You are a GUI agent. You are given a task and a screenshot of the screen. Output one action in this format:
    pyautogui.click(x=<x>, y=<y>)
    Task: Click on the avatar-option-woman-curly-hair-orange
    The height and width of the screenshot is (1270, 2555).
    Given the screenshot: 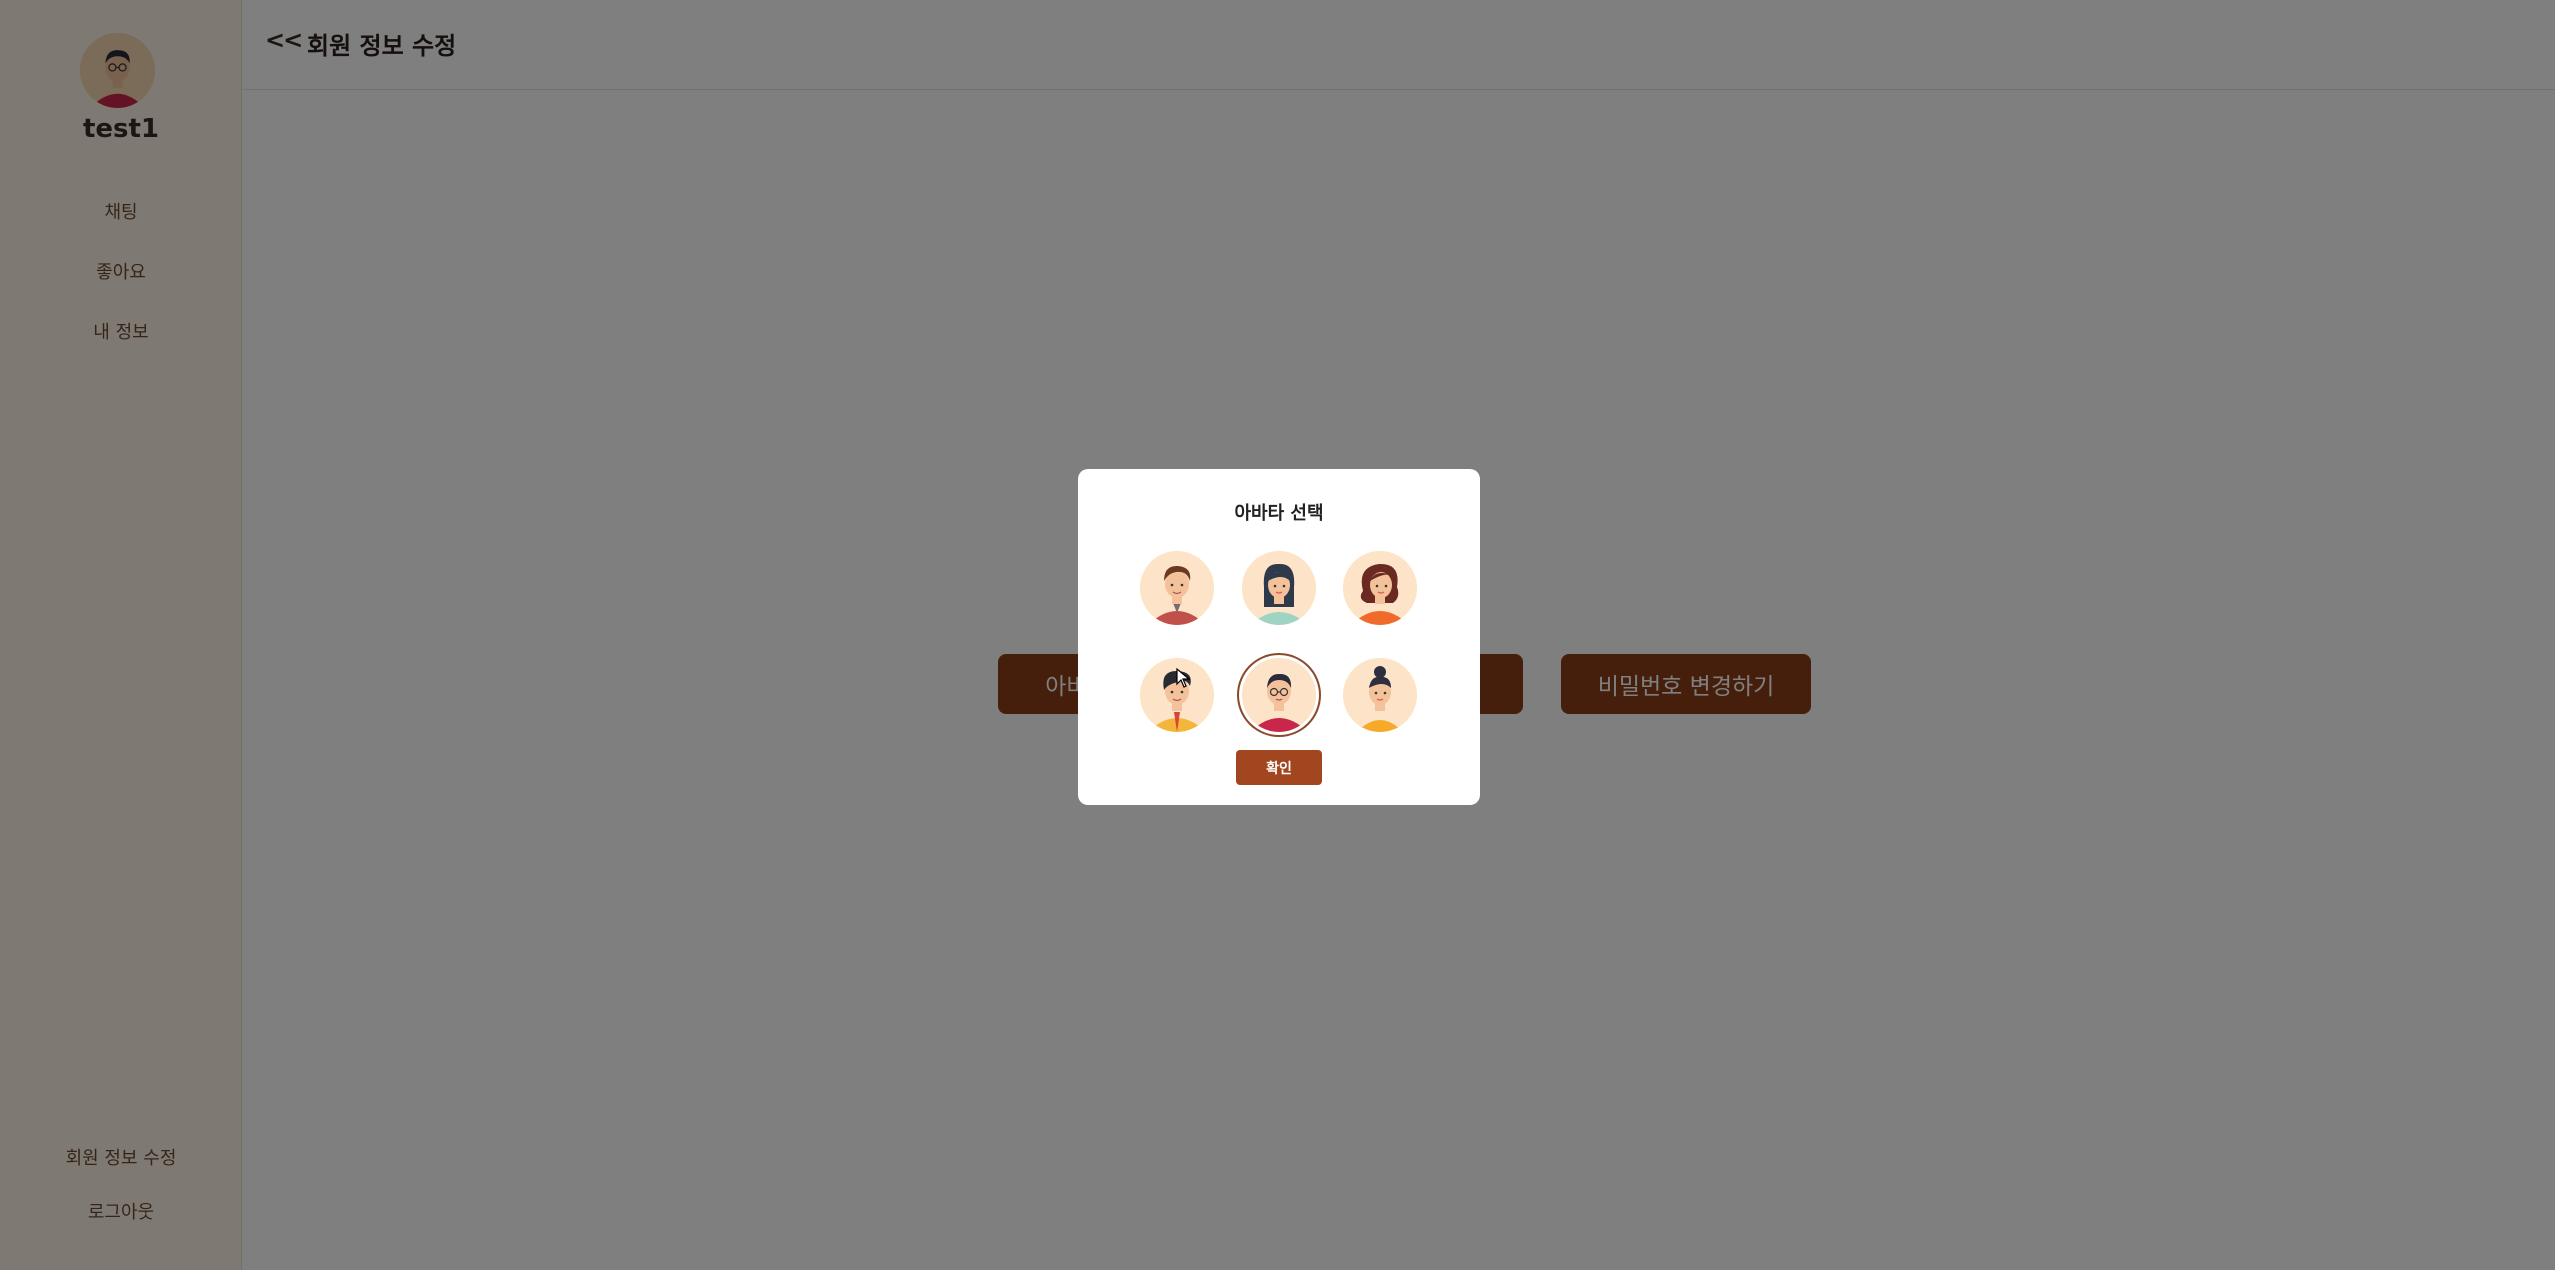 What is the action you would take?
    pyautogui.click(x=1380, y=588)
    